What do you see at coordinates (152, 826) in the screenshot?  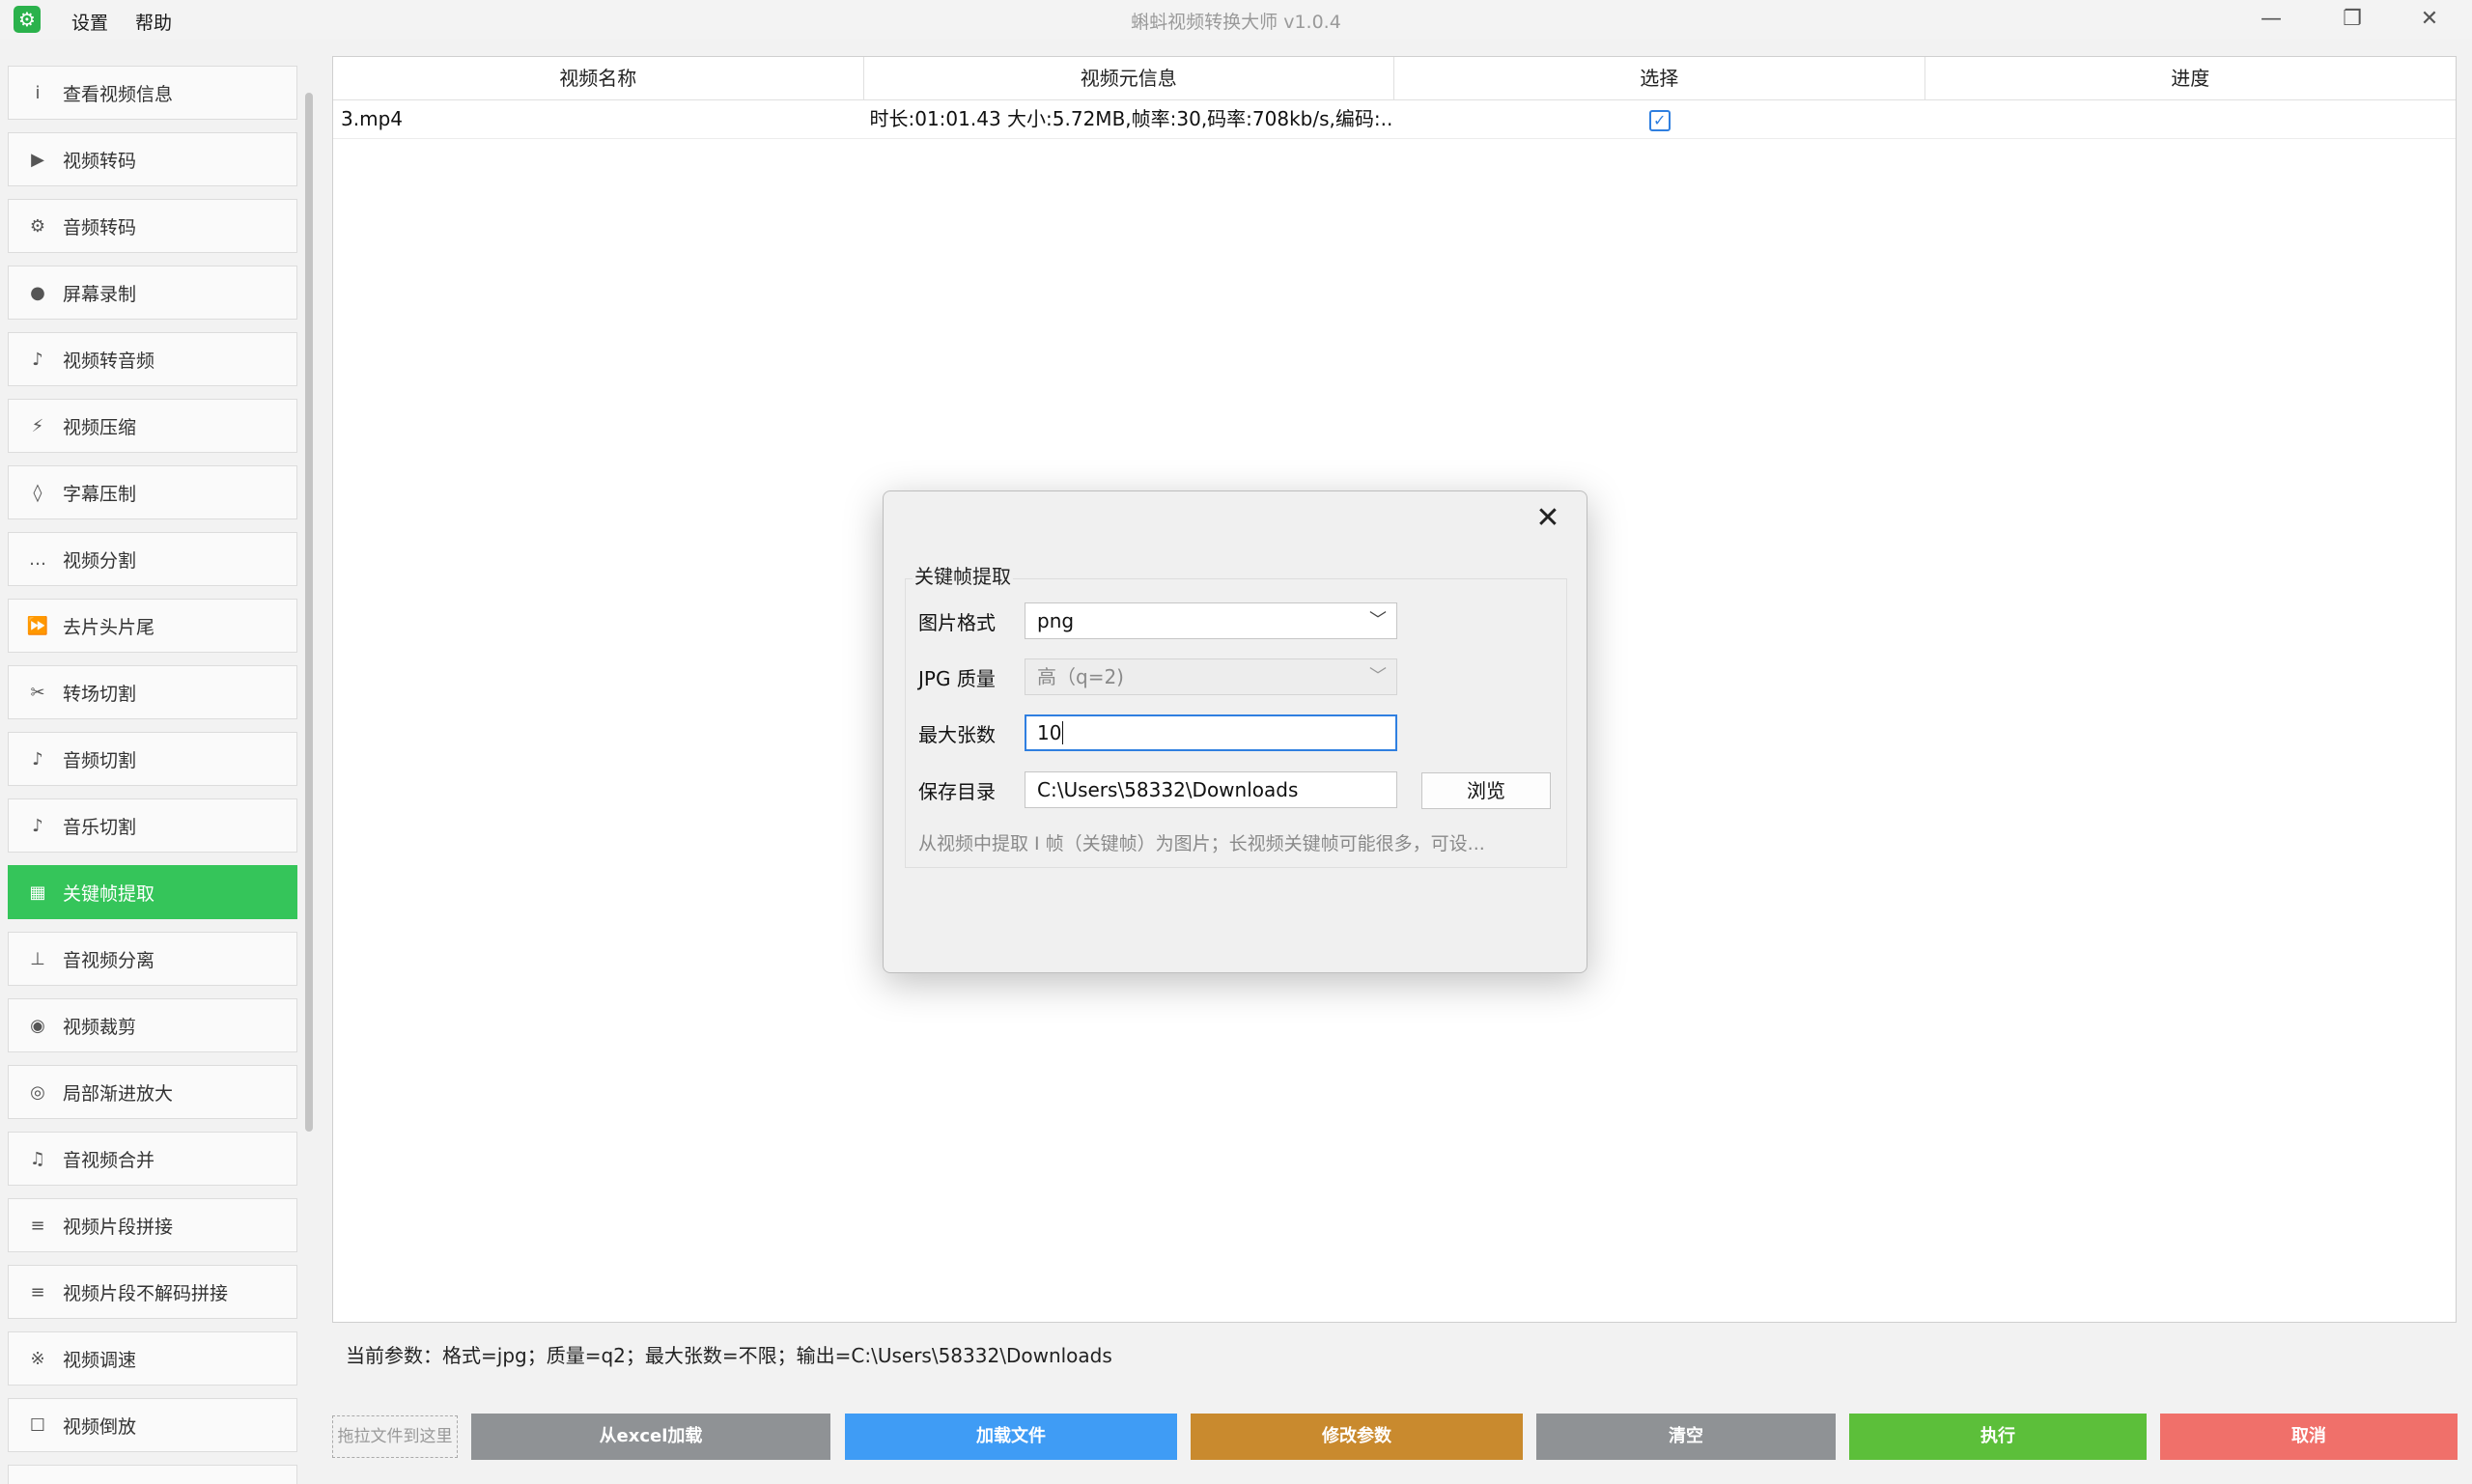 I see `sidebar-item-music-cut: ♪ 音乐切割` at bounding box center [152, 826].